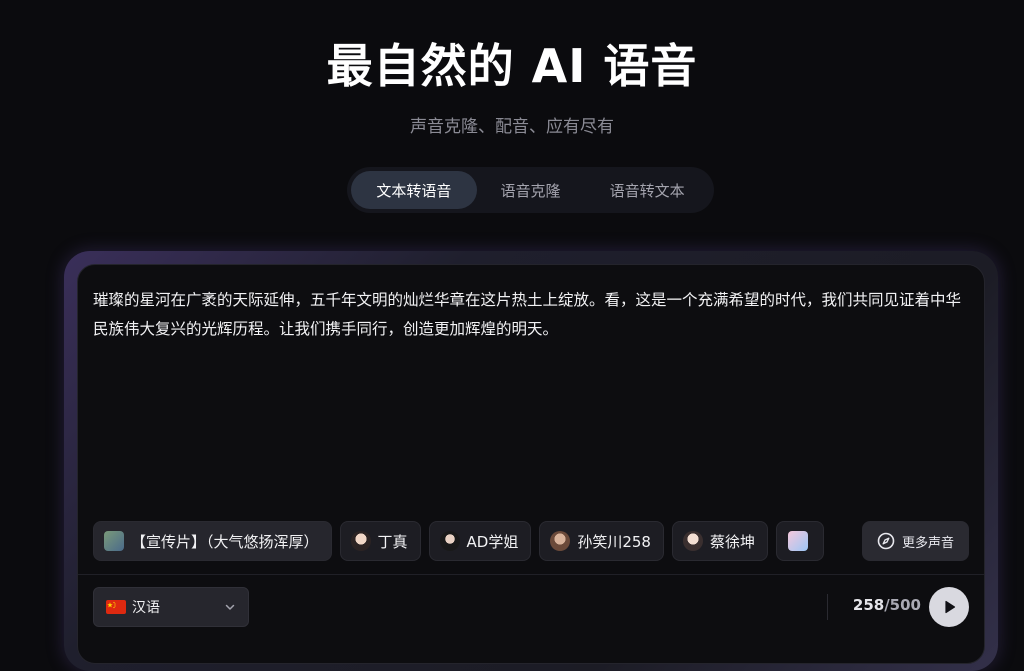  I want to click on voice-chip-ad: AD学姐, so click(480, 541).